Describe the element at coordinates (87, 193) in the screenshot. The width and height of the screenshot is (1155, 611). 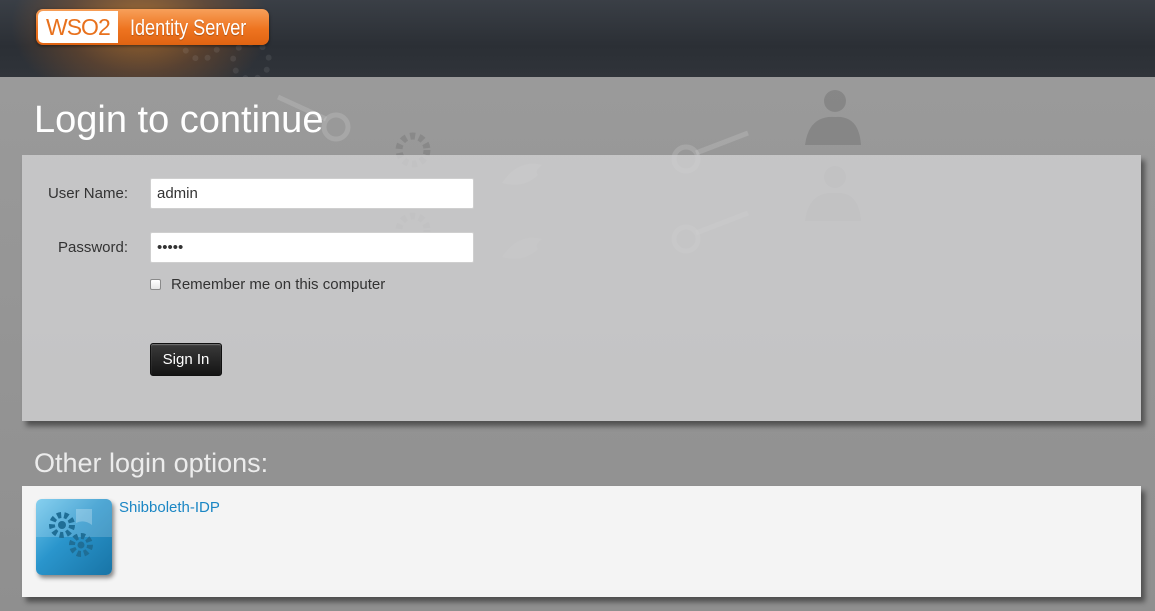
I see `username-label: User Name:` at that location.